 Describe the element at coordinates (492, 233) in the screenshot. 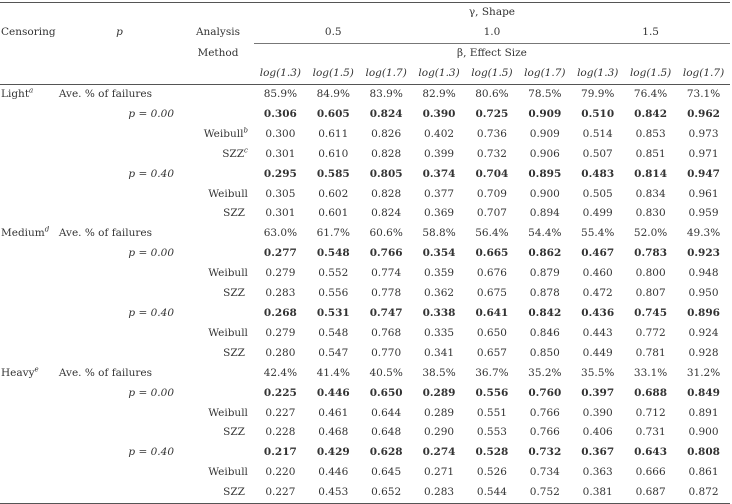

I see `avg-failures-value: 56.4%` at that location.